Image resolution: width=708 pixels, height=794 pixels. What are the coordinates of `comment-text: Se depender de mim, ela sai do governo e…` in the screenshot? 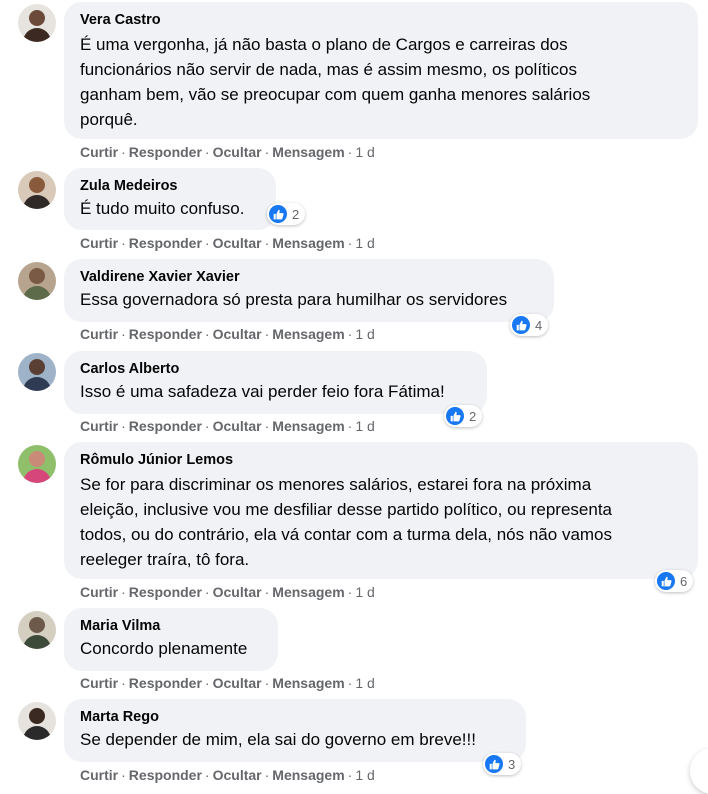 It's located at (278, 739).